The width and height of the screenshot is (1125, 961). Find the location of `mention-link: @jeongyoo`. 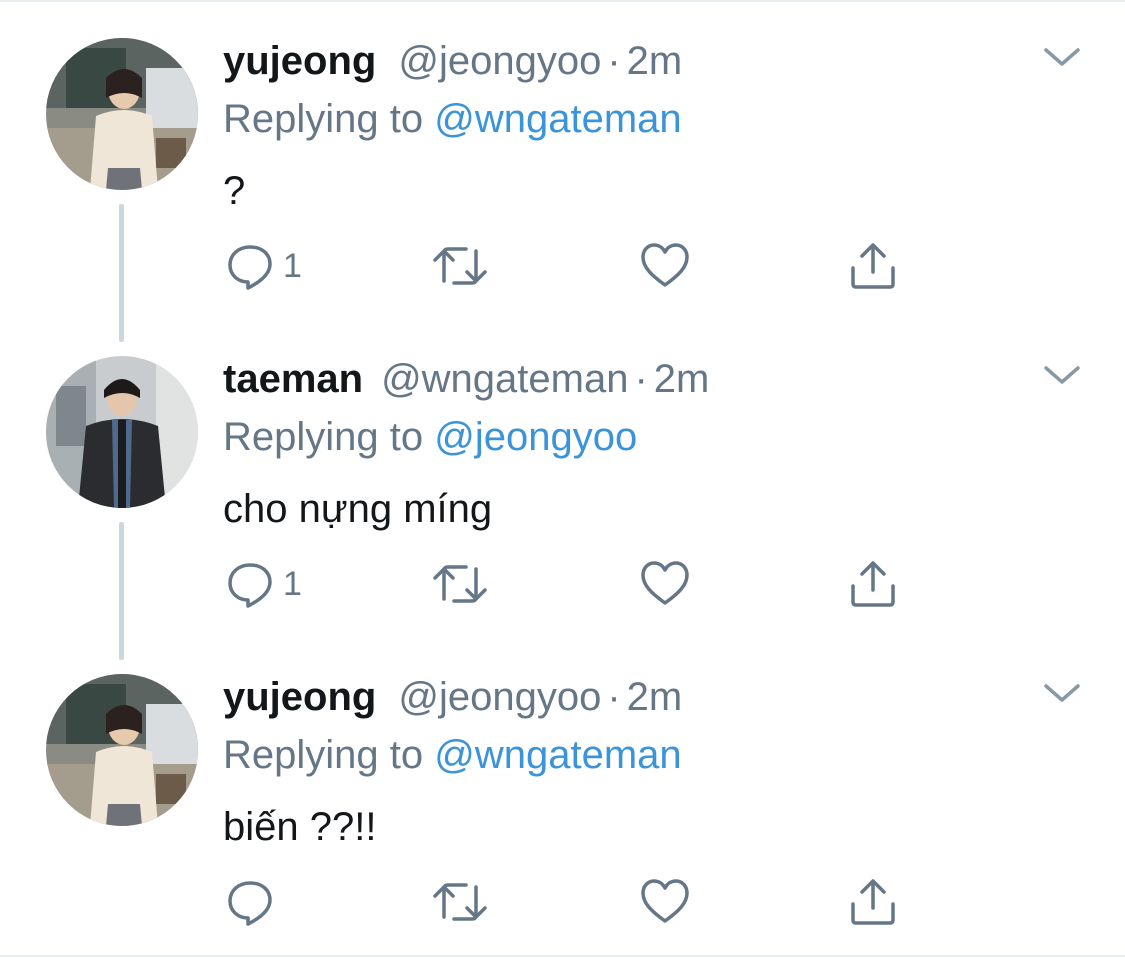

mention-link: @jeongyoo is located at coordinates (535, 437).